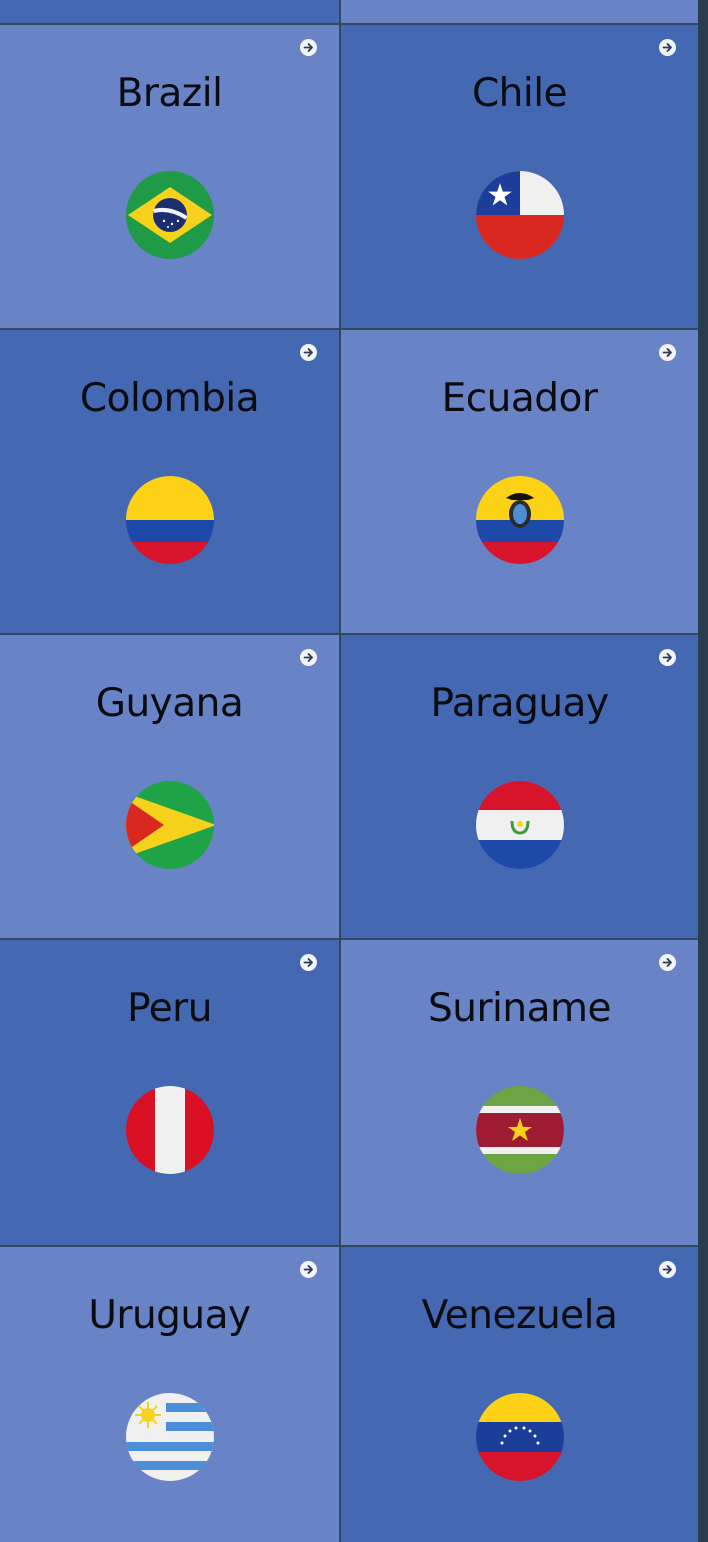 The width and height of the screenshot is (708, 1542). Describe the element at coordinates (169, 703) in the screenshot. I see `country-name: Guyana` at that location.